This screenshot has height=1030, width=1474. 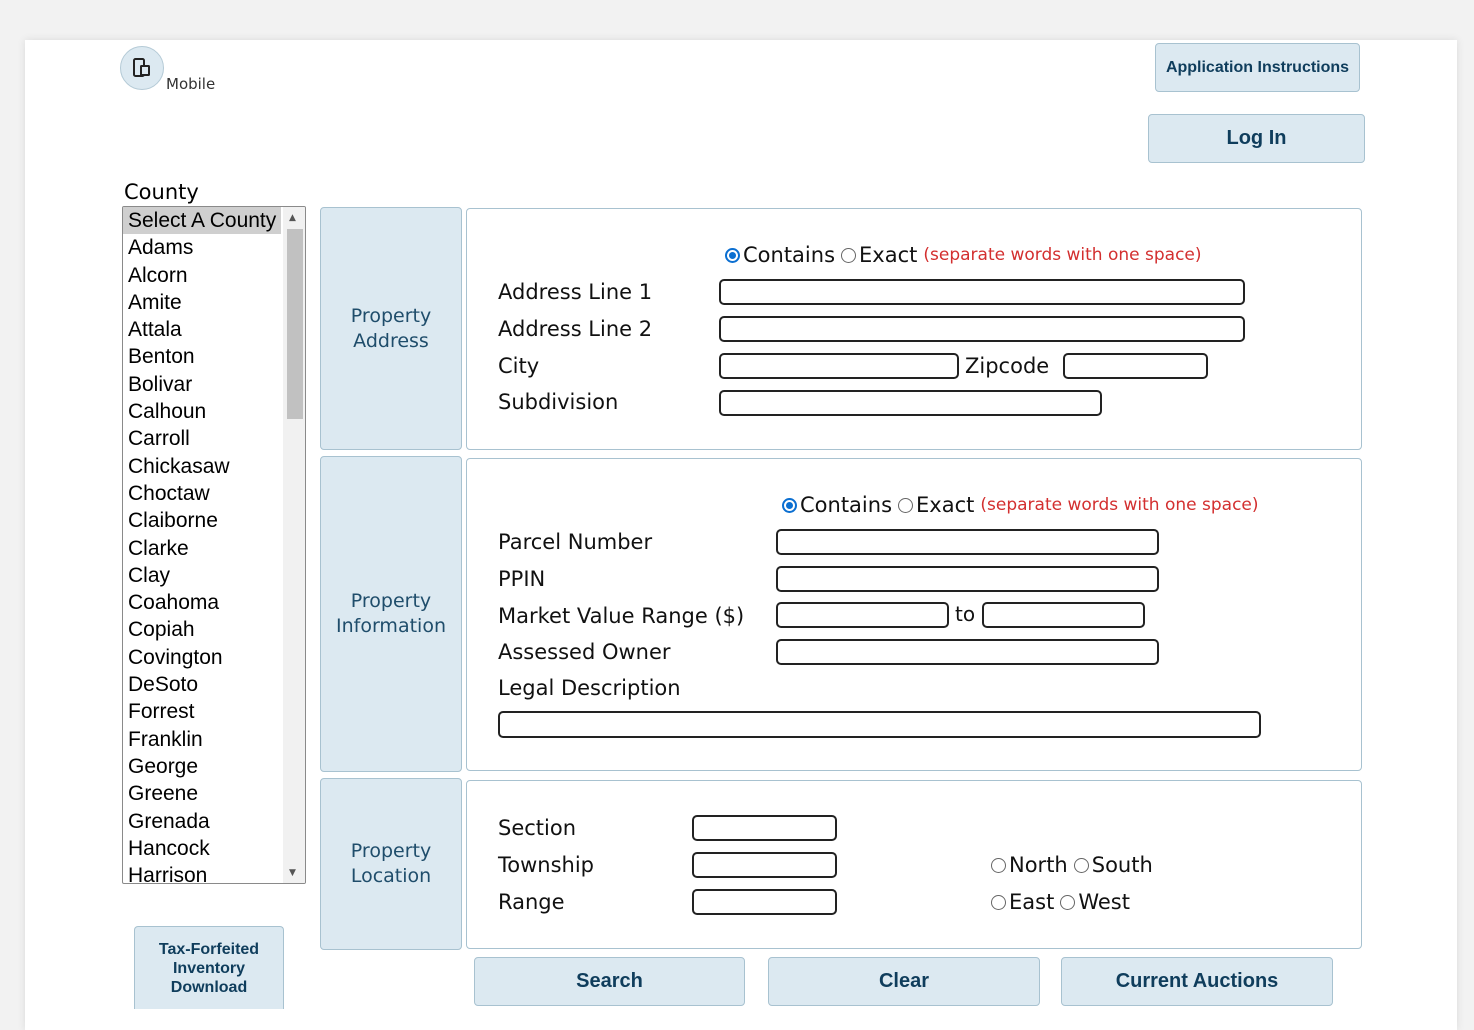 I want to click on county-option: Choctaw, so click(x=202, y=493).